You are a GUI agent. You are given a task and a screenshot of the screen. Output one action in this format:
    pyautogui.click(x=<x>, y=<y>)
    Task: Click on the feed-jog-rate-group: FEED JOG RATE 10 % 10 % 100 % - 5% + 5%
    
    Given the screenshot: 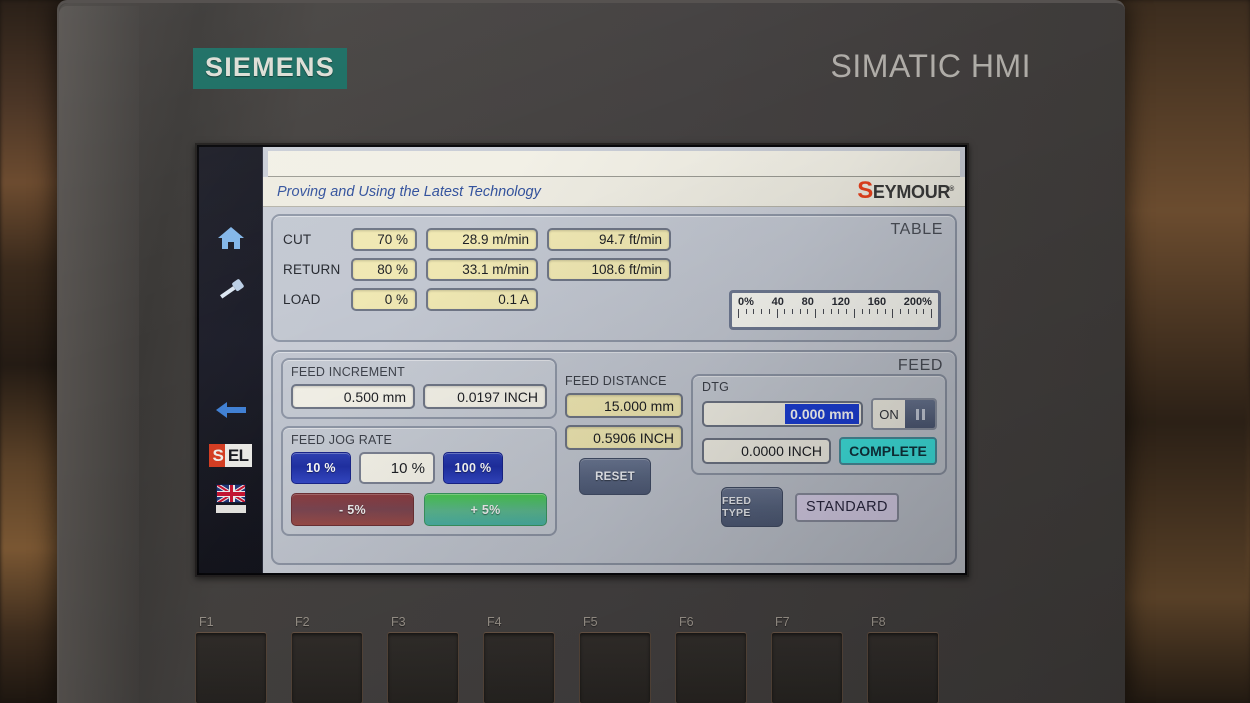 What is the action you would take?
    pyautogui.click(x=419, y=481)
    